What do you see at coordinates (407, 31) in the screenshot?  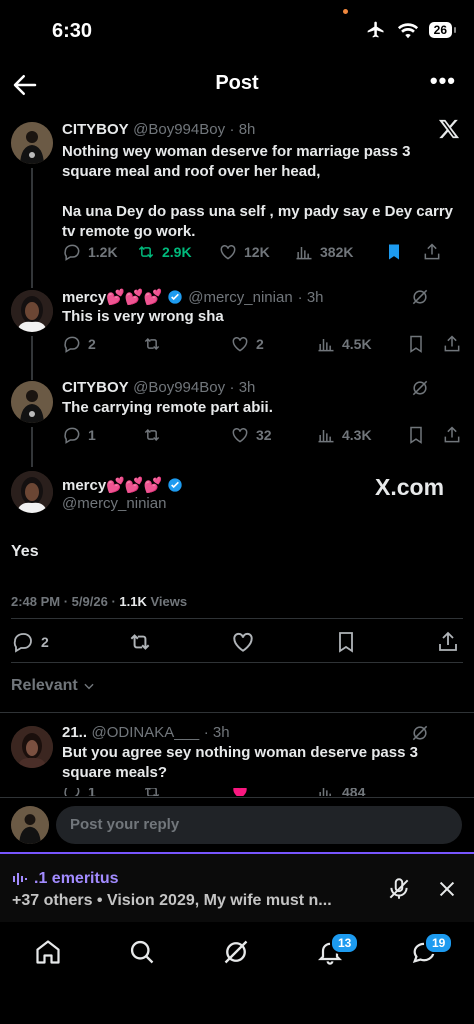 I see `wifi-icon` at bounding box center [407, 31].